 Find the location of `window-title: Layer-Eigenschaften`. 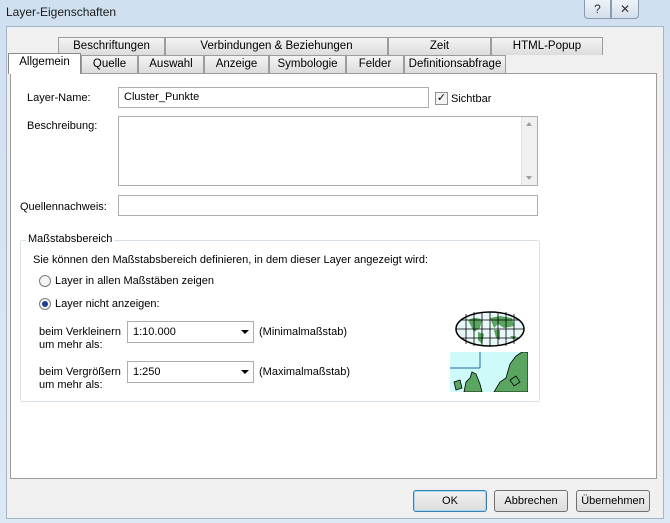

window-title: Layer-Eigenschaften is located at coordinates (61, 12).